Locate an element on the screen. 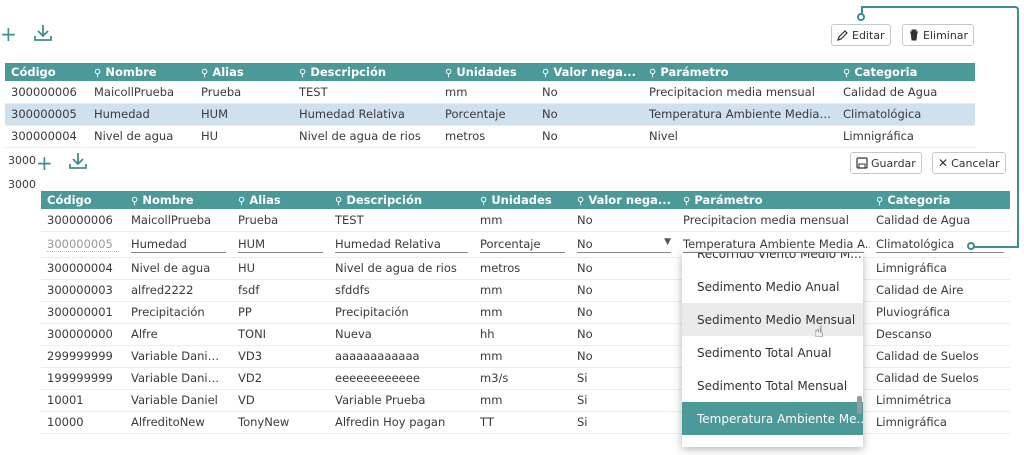  edit-cell: 300000005 is located at coordinates (83, 244).